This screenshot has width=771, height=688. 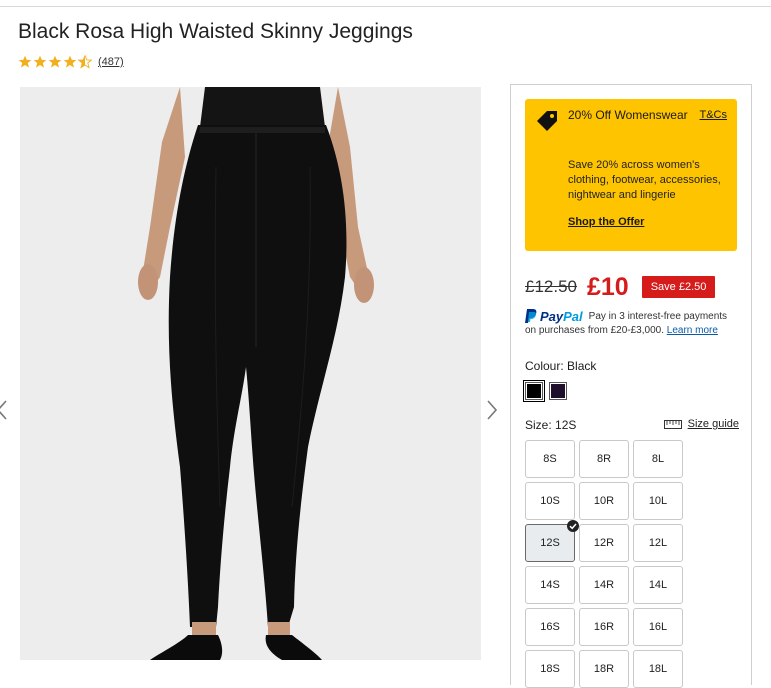 I want to click on size-option-12s: 12S, so click(x=552, y=541).